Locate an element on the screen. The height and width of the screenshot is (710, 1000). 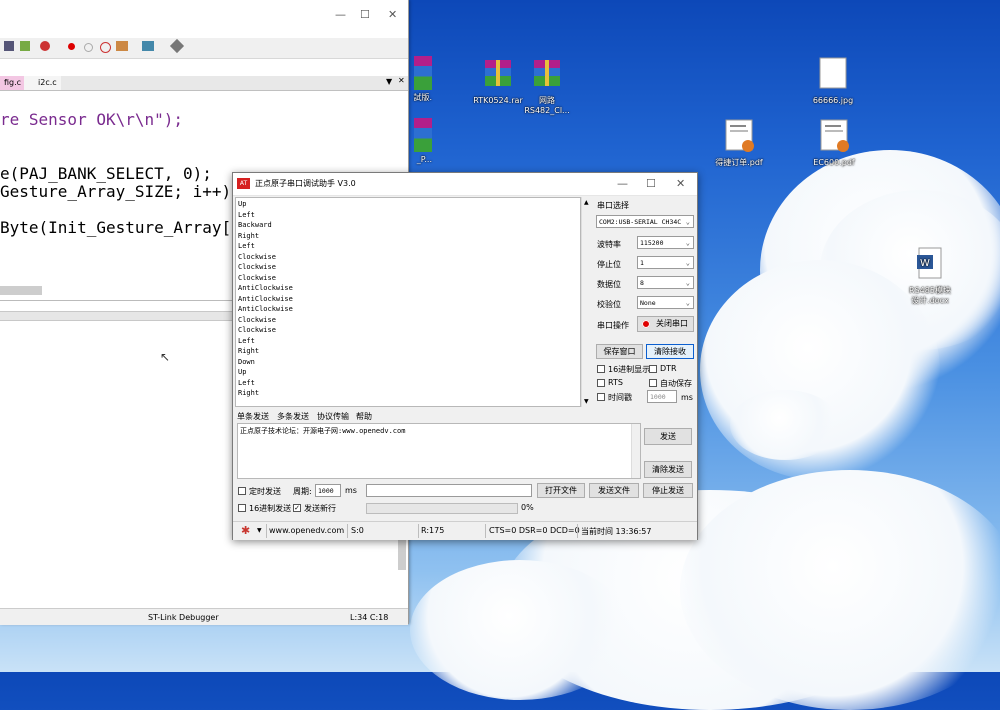
received-line: Backward is located at coordinates (255, 225).